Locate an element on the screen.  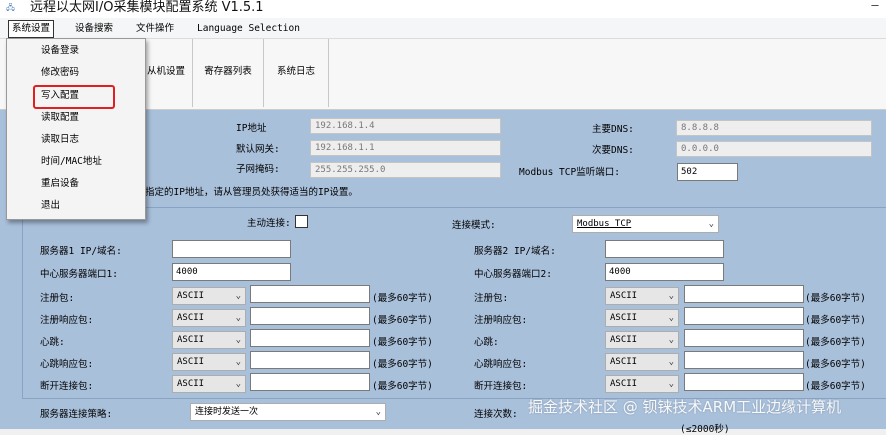
server1-row-label: 注册包: is located at coordinates (57, 298).